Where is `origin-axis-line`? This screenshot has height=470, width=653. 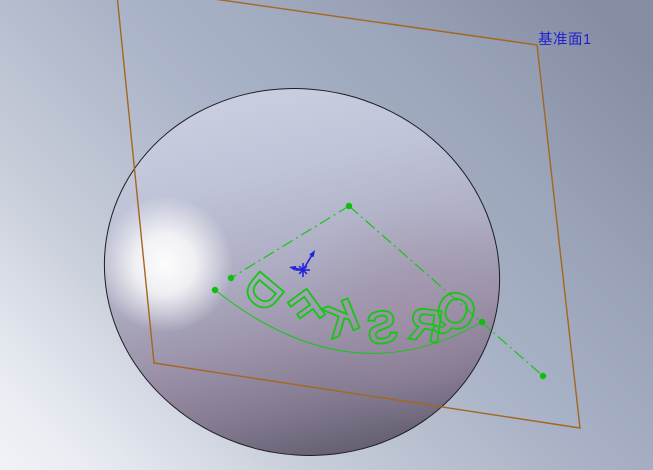
origin-axis-line is located at coordinates (308, 262).